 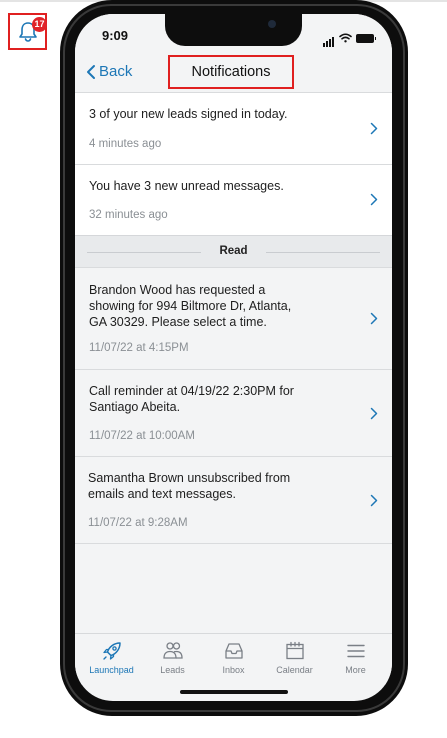 What do you see at coordinates (355, 651) in the screenshot?
I see `menu-icon` at bounding box center [355, 651].